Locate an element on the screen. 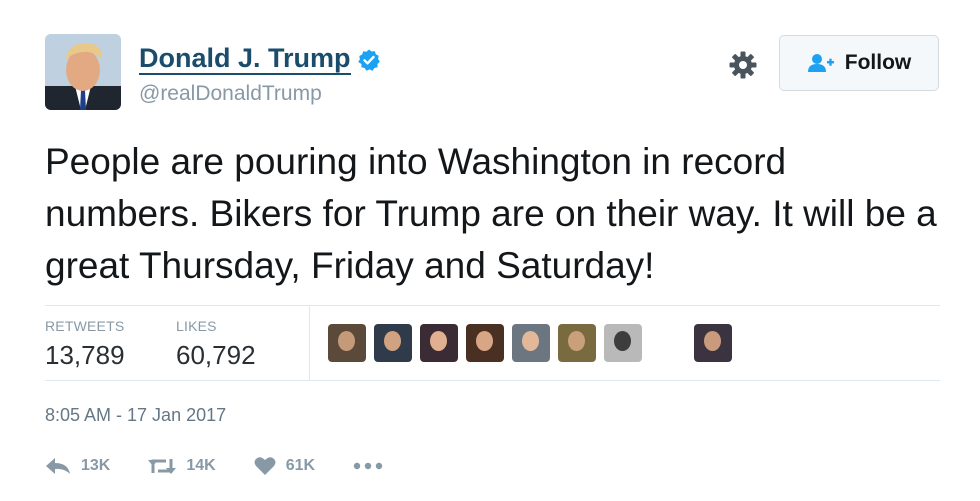 The height and width of the screenshot is (501, 980). follow-label: Follow is located at coordinates (878, 62).